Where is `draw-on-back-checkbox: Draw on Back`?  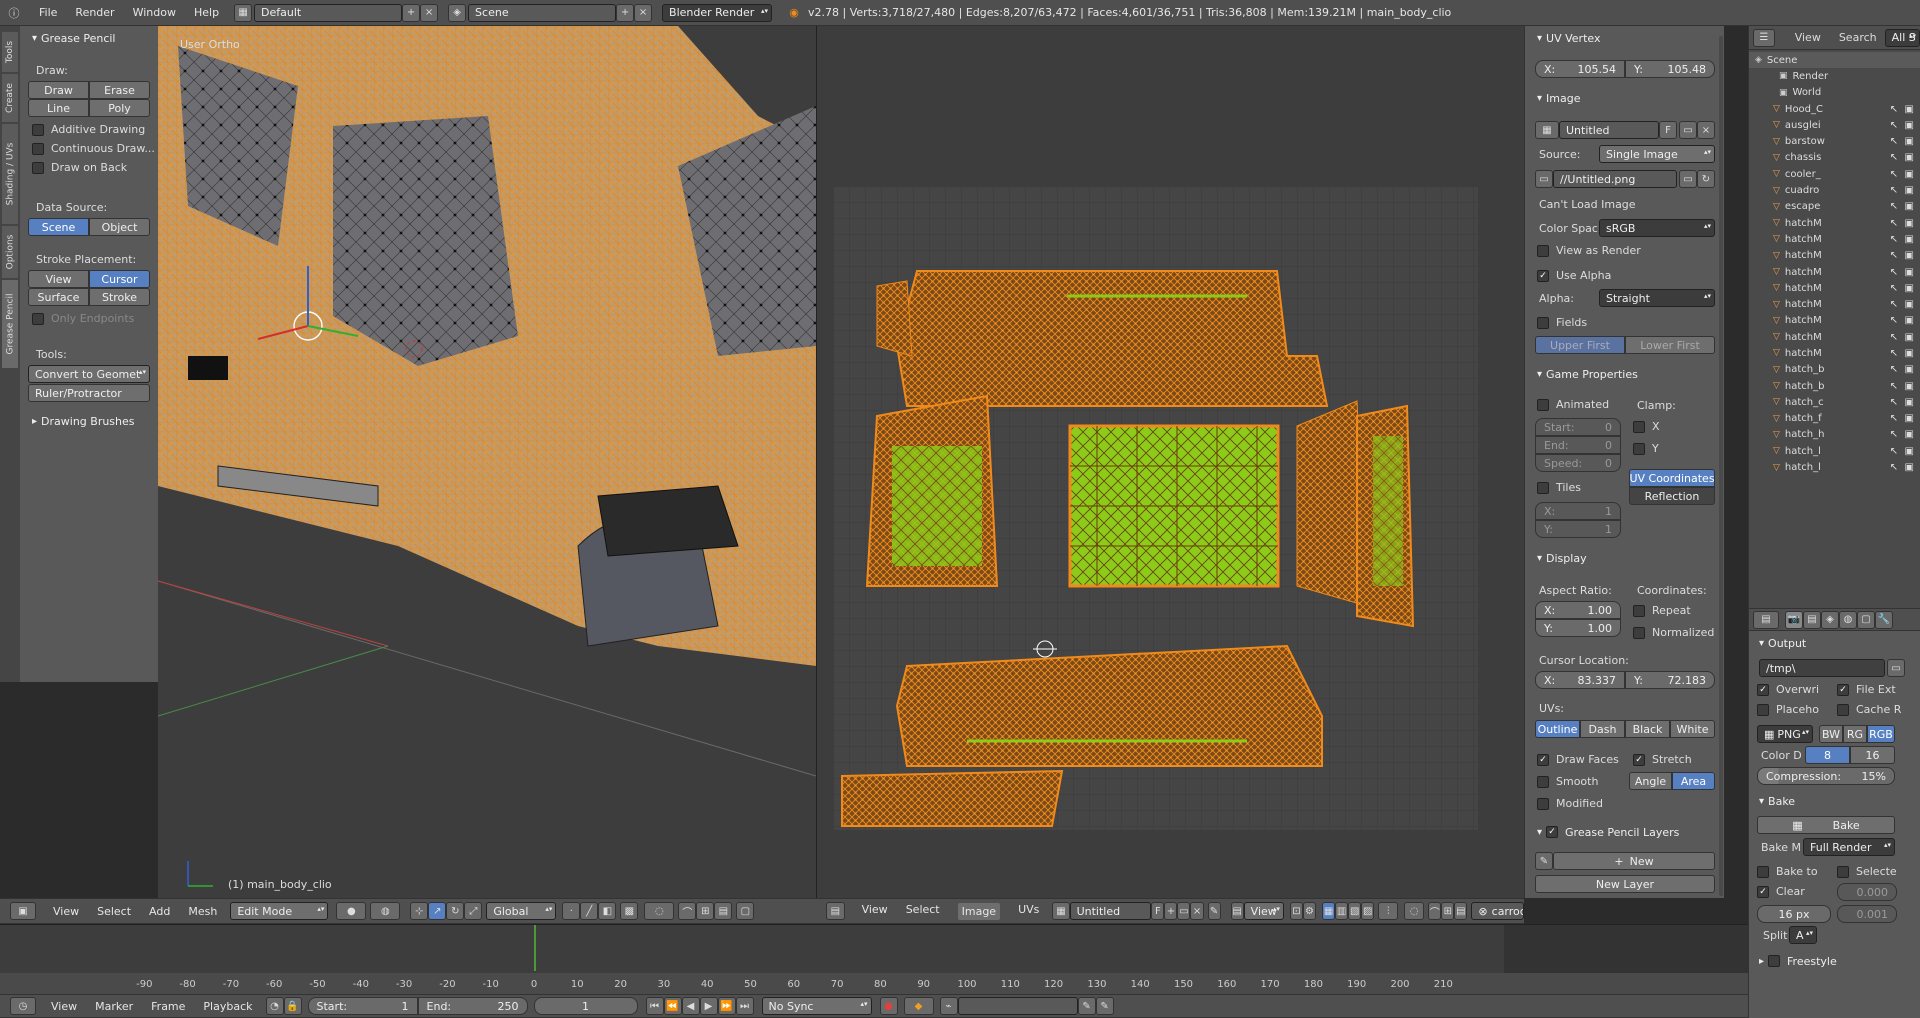 draw-on-back-checkbox: Draw on Back is located at coordinates (79, 167).